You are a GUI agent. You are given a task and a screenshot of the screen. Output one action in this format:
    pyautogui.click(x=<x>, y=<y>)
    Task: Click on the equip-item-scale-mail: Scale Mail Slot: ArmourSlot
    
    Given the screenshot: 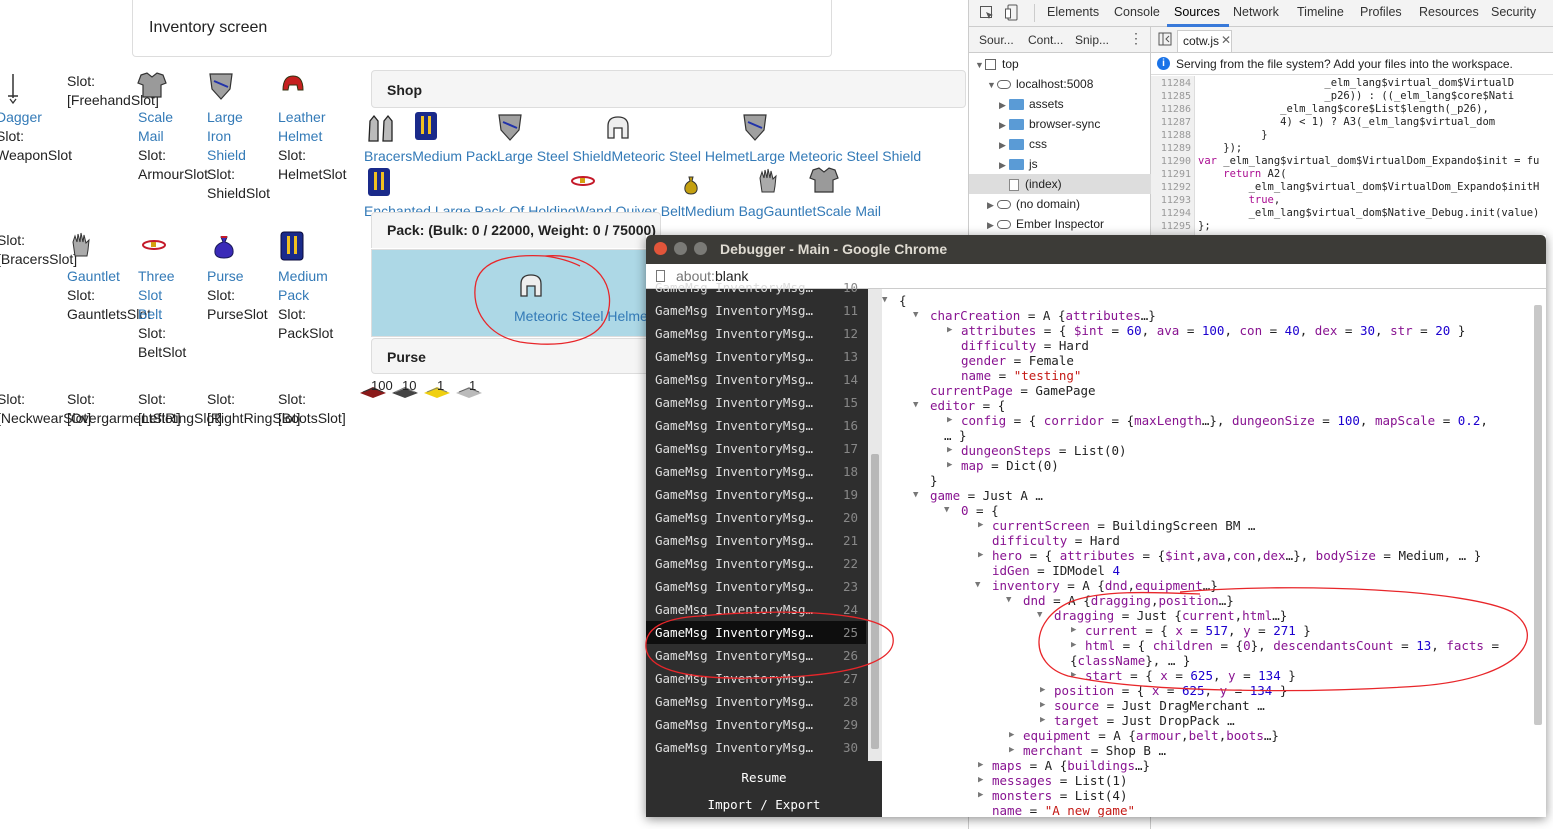 What is the action you would take?
    pyautogui.click(x=173, y=146)
    